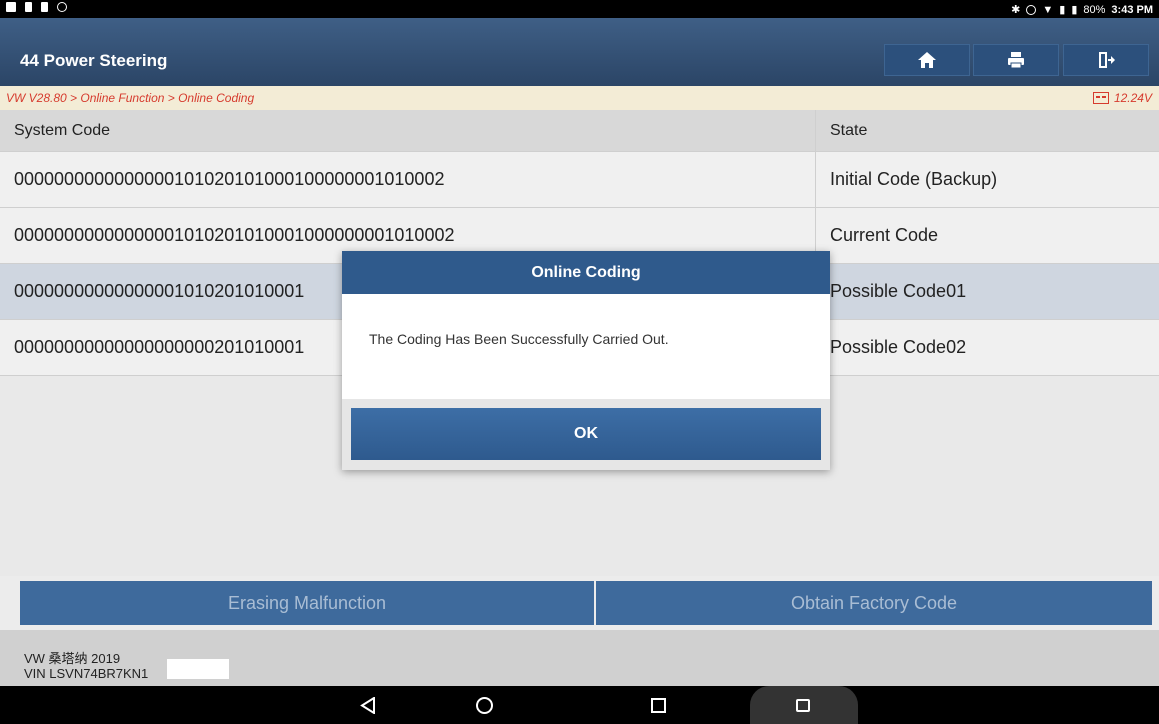 The width and height of the screenshot is (1159, 724). I want to click on ok-button: OK, so click(586, 434).